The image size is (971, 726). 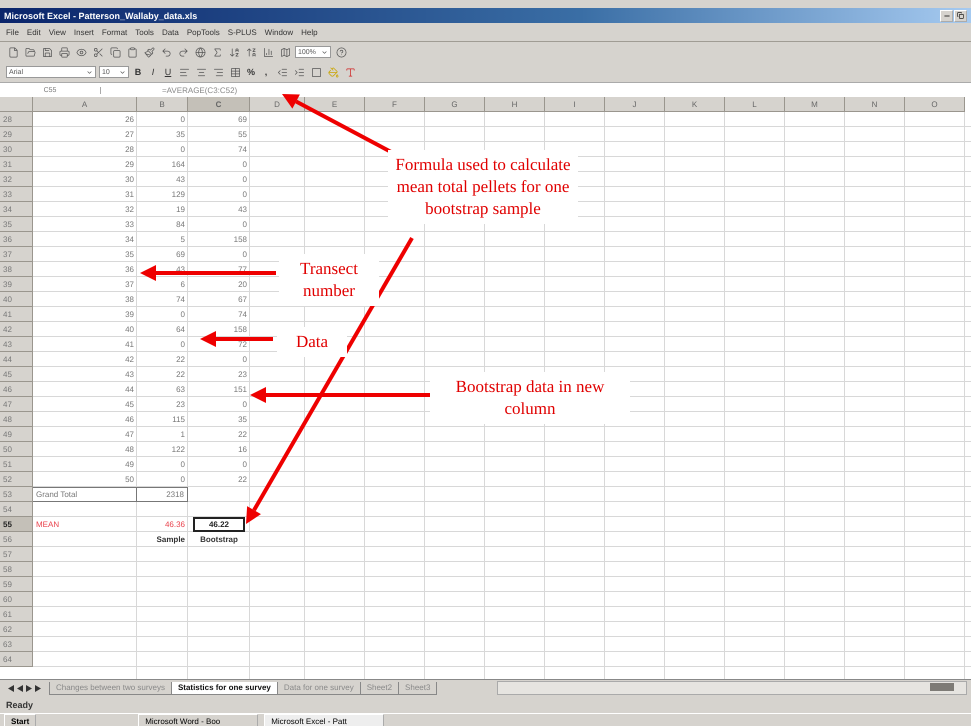 What do you see at coordinates (224, 688) in the screenshot?
I see `sheet-tab: Statistics for one survey` at bounding box center [224, 688].